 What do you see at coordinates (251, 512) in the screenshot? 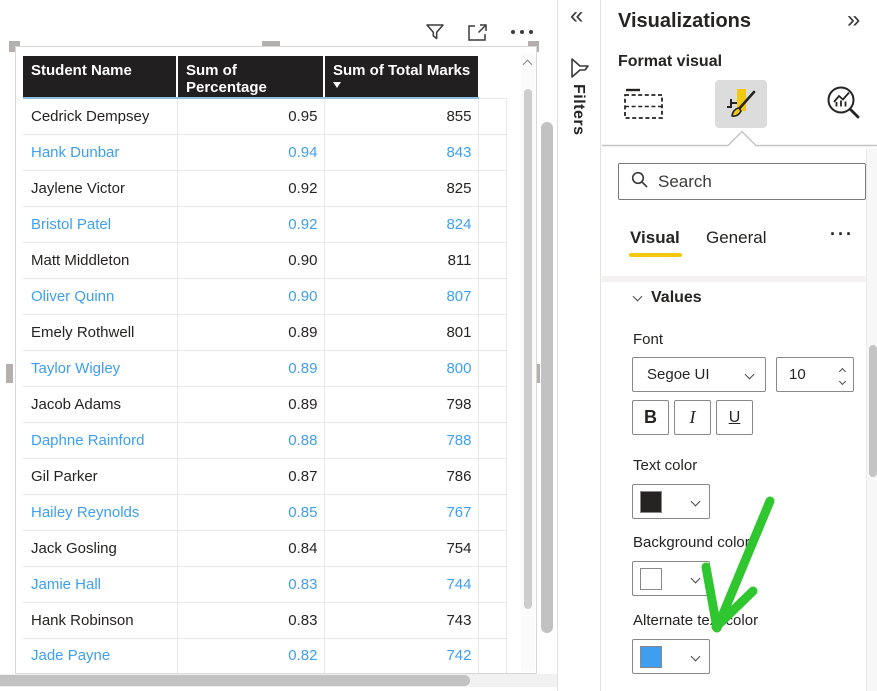
I see `cell-sum-of-percentage: 0.85` at bounding box center [251, 512].